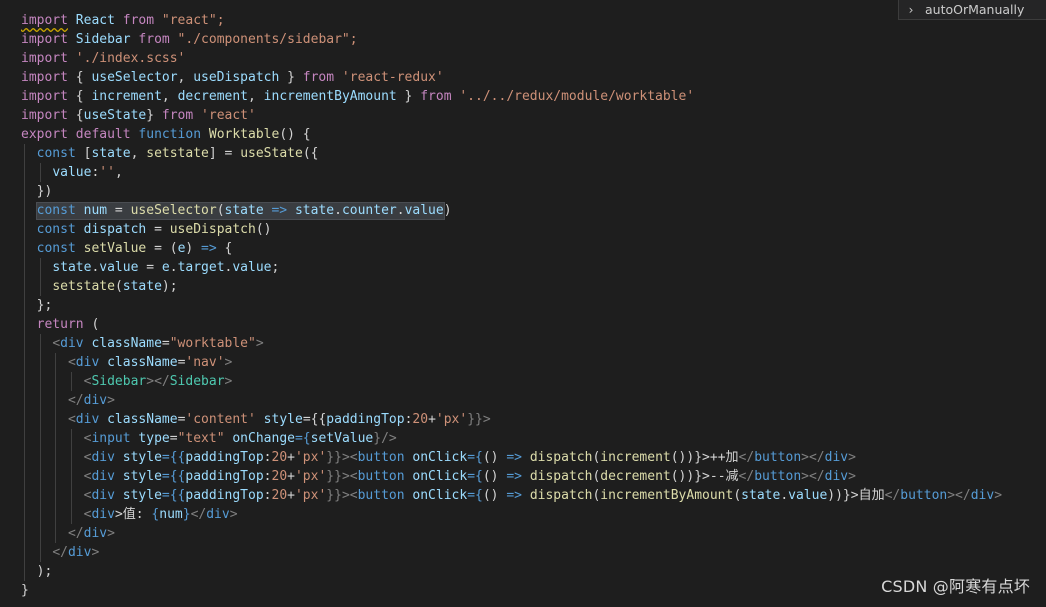  What do you see at coordinates (690, 457) in the screenshot?
I see `code-token: ())}>` at bounding box center [690, 457].